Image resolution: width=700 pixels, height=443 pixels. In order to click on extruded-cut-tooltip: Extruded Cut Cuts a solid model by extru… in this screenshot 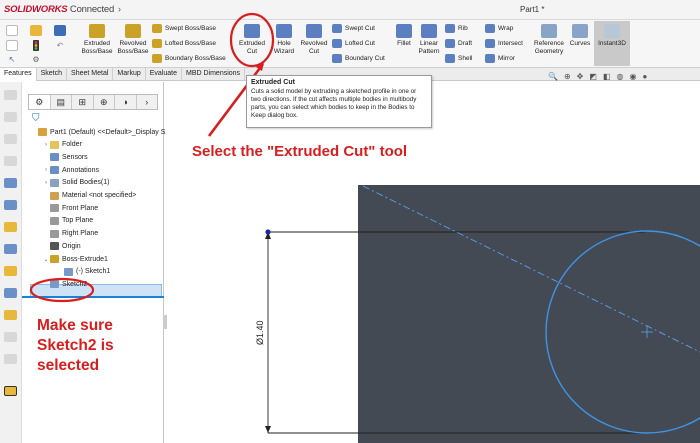, I will do `click(339, 101)`.